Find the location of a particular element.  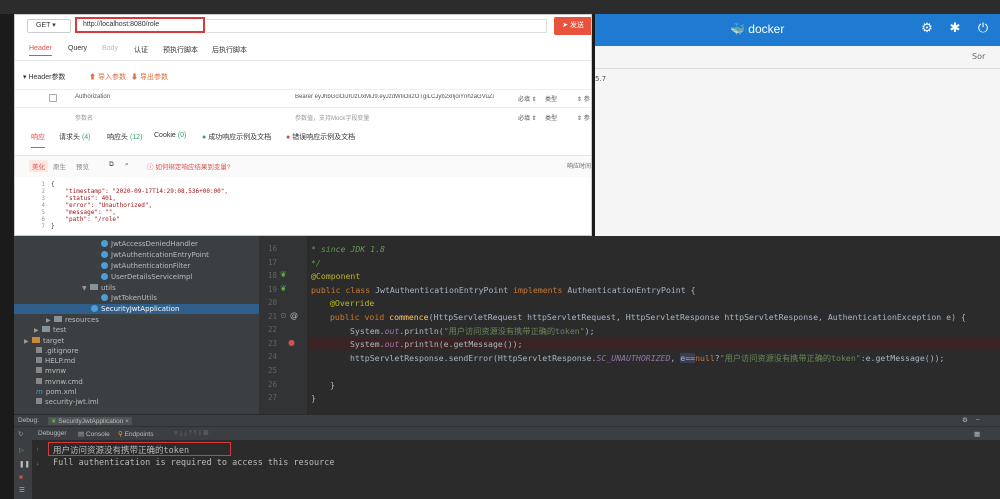

tree-item: JwtAccessDeniedHandler is located at coordinates (149, 244).